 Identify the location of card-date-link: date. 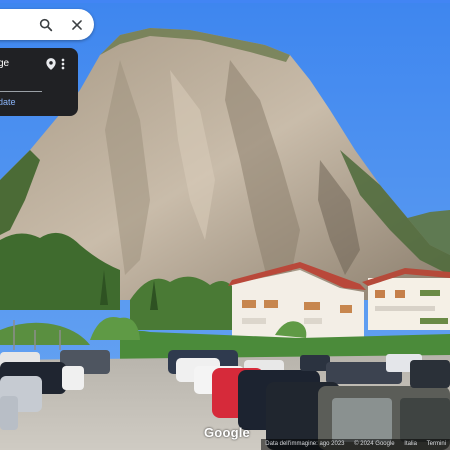
(8, 102).